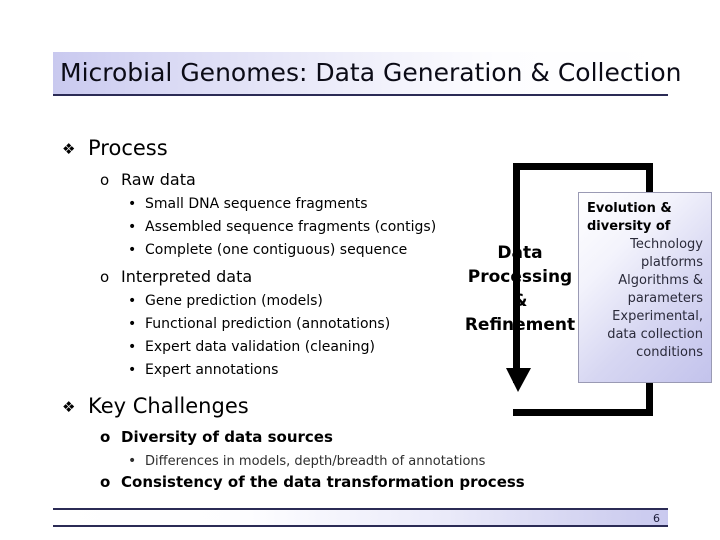 This screenshot has width=720, height=540. I want to click on slide-footer: 6, so click(360, 517).